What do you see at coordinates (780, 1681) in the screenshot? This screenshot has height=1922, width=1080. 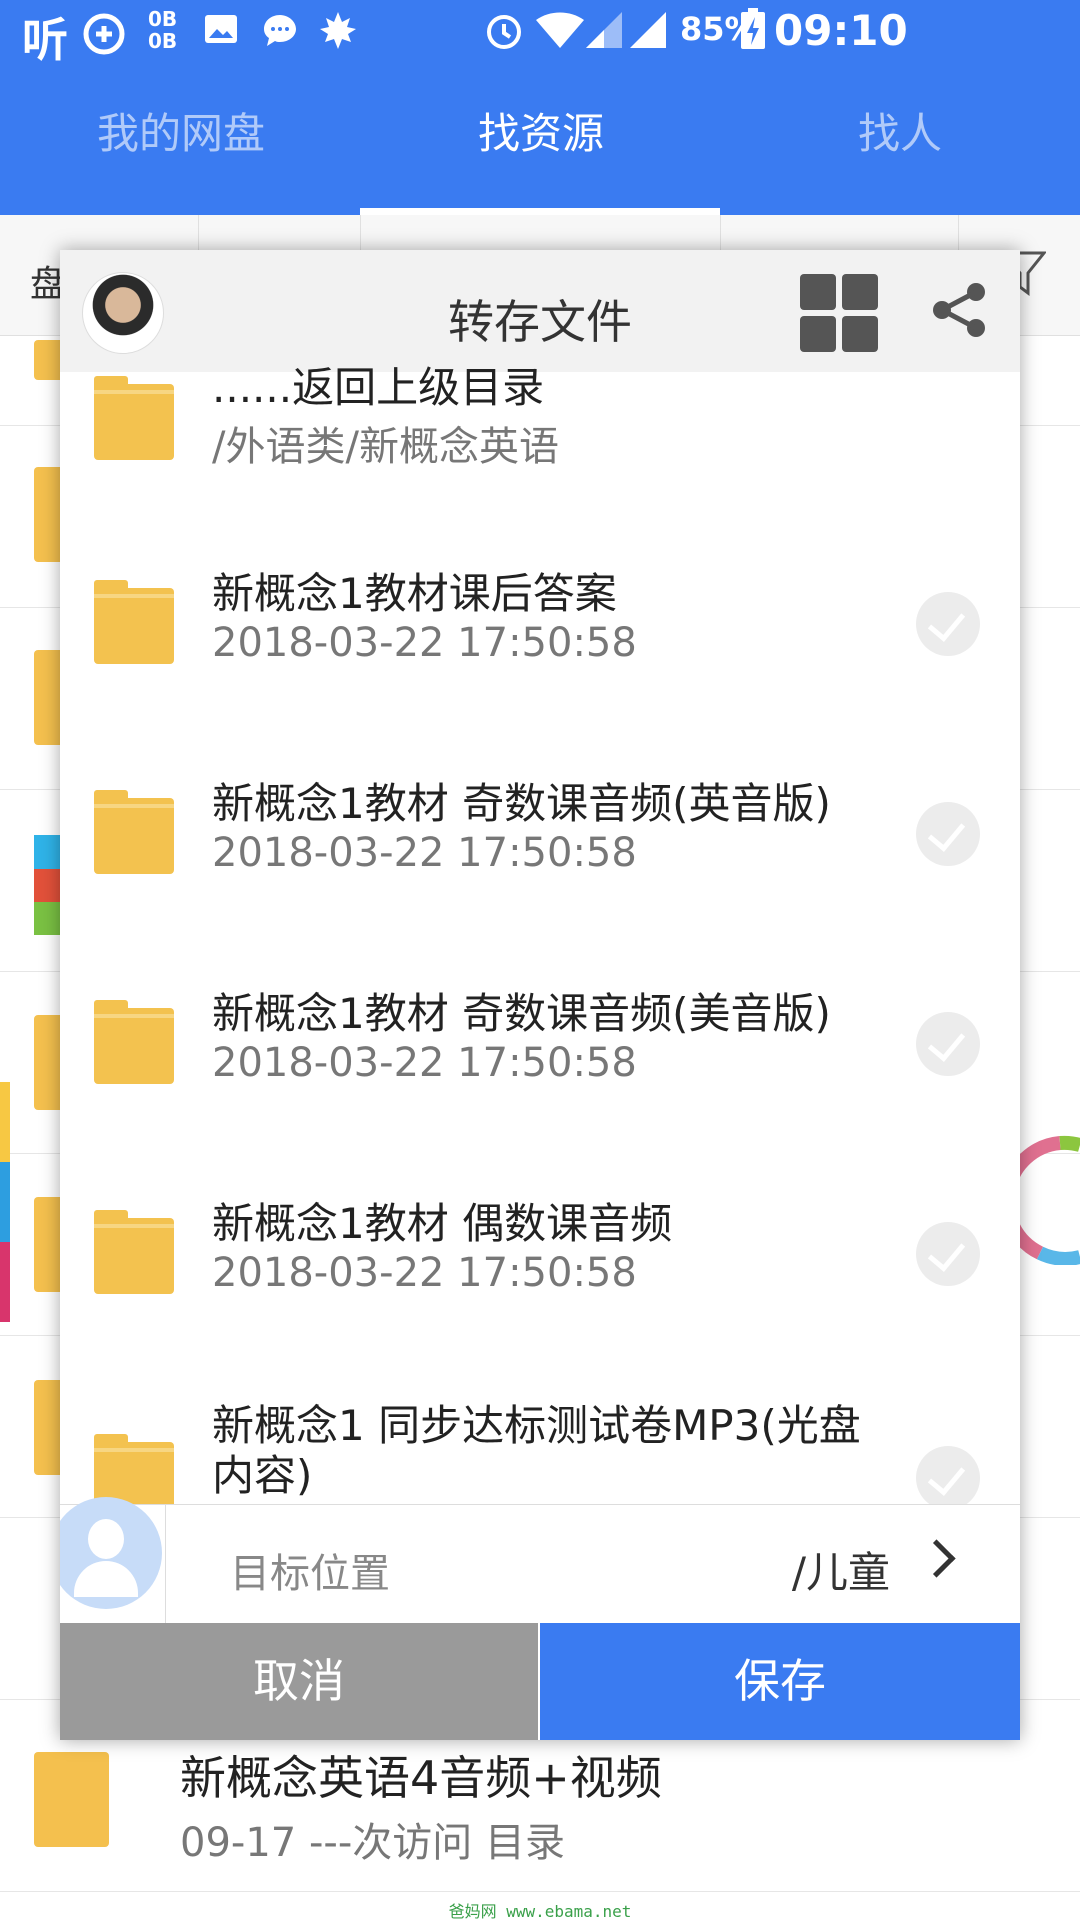 I see `save-button: 保存` at bounding box center [780, 1681].